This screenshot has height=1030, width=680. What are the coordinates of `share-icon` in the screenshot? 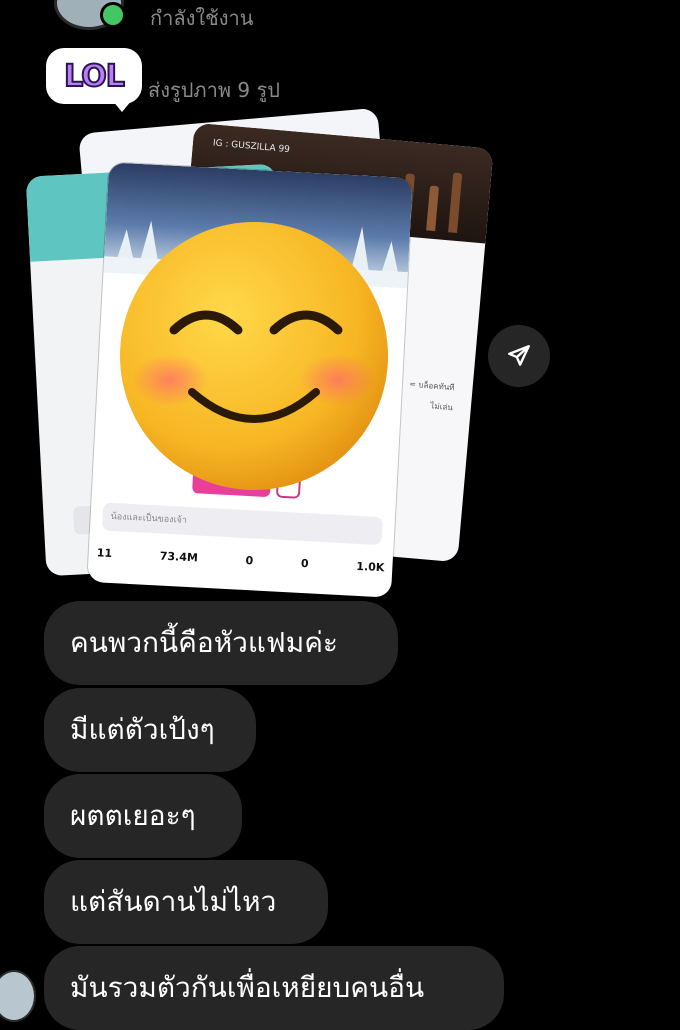 It's located at (519, 355).